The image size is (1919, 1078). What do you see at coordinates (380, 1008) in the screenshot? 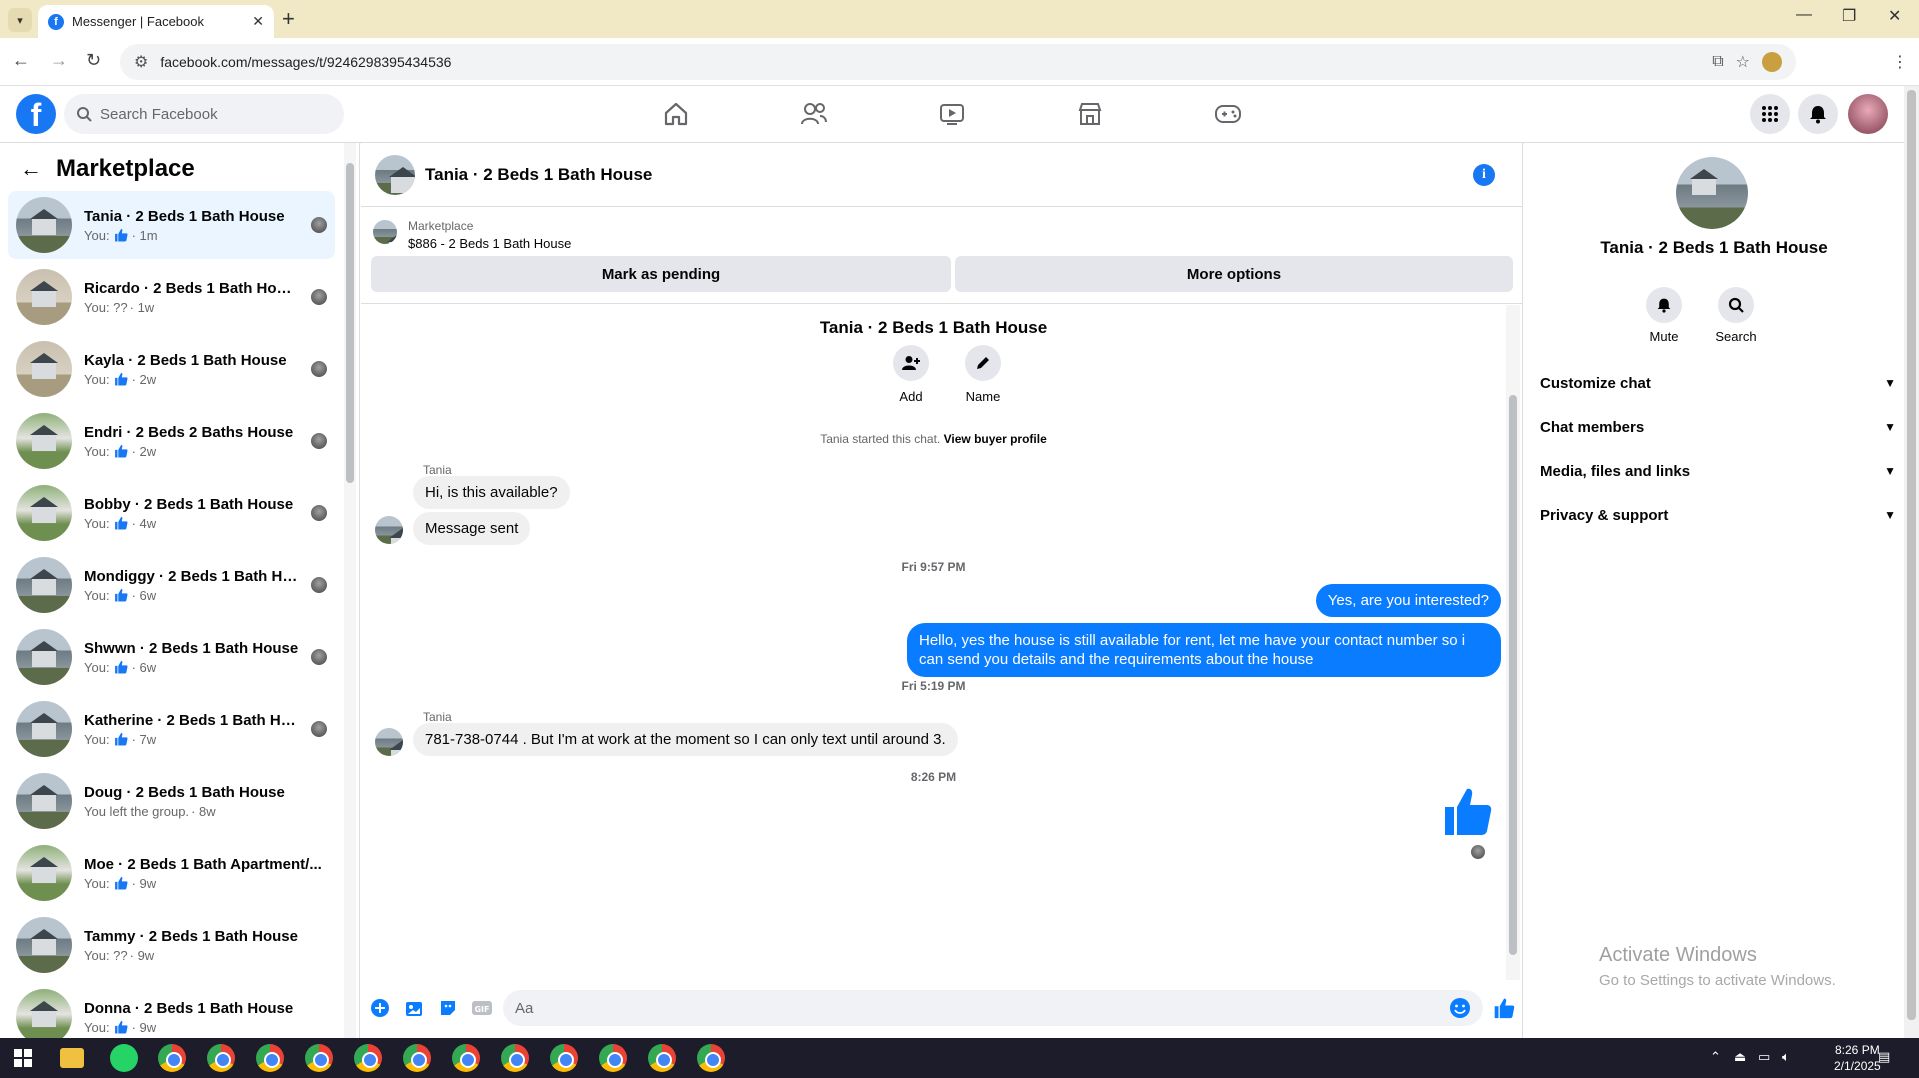
I see `plus-actions-icon` at bounding box center [380, 1008].